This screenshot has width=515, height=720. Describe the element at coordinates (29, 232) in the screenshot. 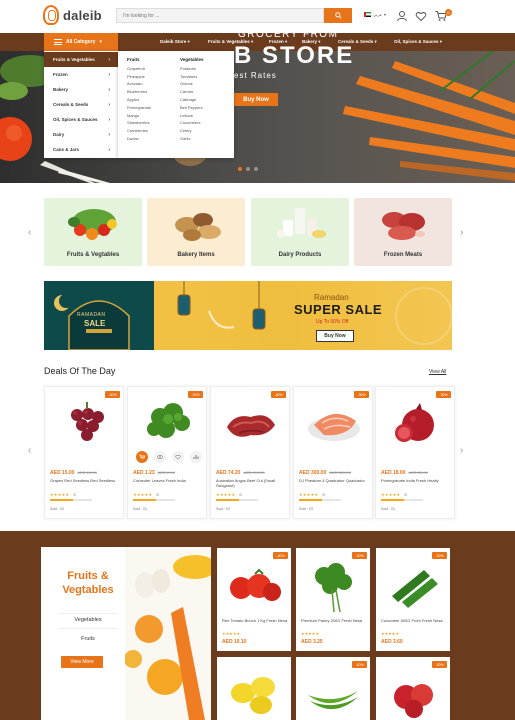

I see `category-prev-arrow: ‹` at that location.